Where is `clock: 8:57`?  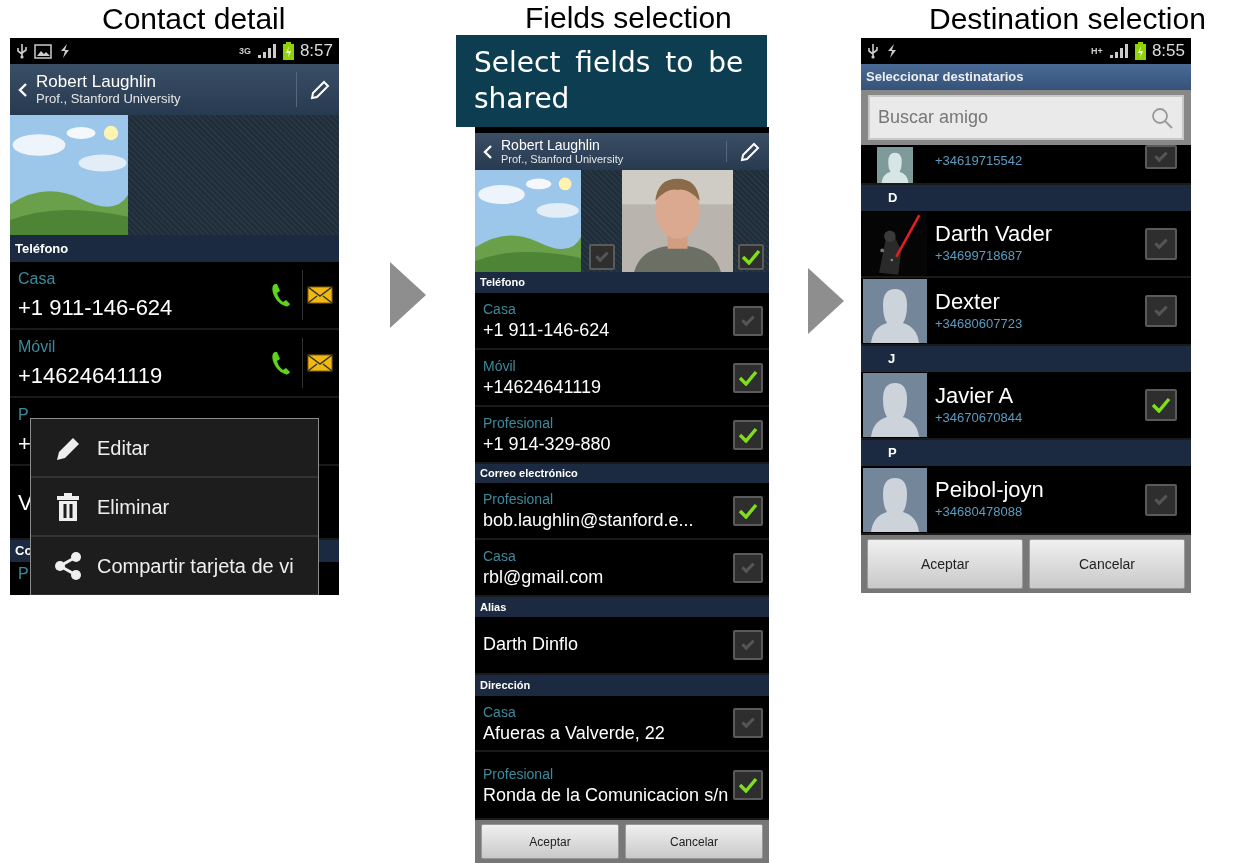 clock: 8:57 is located at coordinates (316, 51).